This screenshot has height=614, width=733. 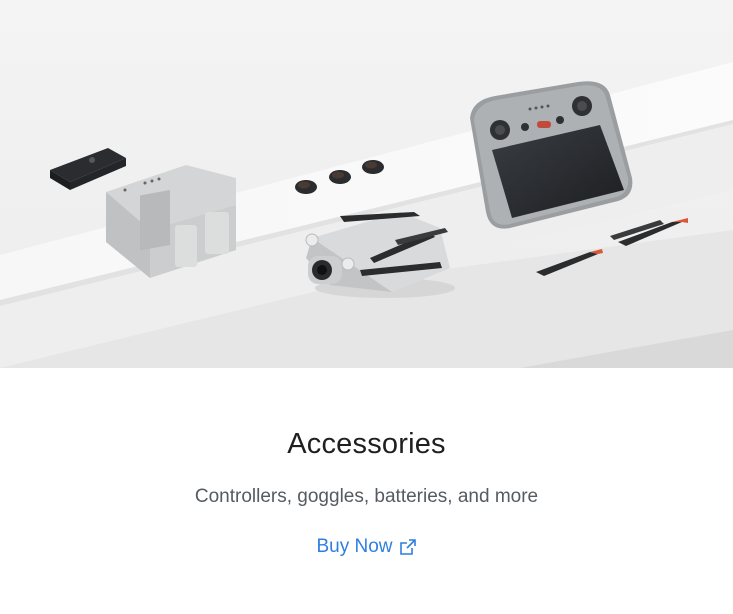 I want to click on buy-now-link: Buy Now, so click(x=366, y=547).